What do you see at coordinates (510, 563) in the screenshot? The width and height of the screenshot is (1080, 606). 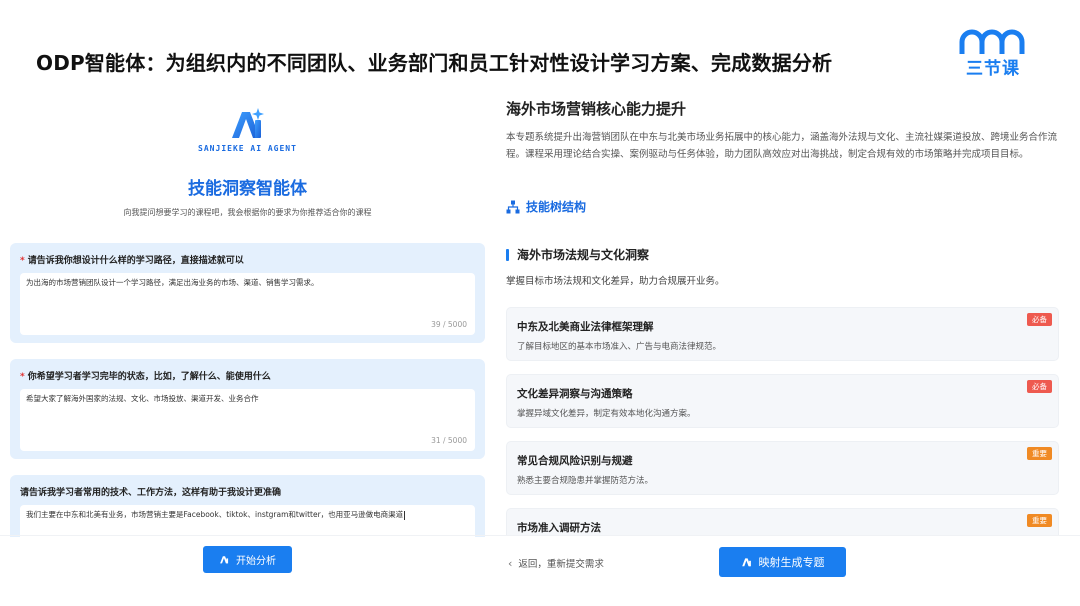 I see `chevron-left-icon: ‹` at bounding box center [510, 563].